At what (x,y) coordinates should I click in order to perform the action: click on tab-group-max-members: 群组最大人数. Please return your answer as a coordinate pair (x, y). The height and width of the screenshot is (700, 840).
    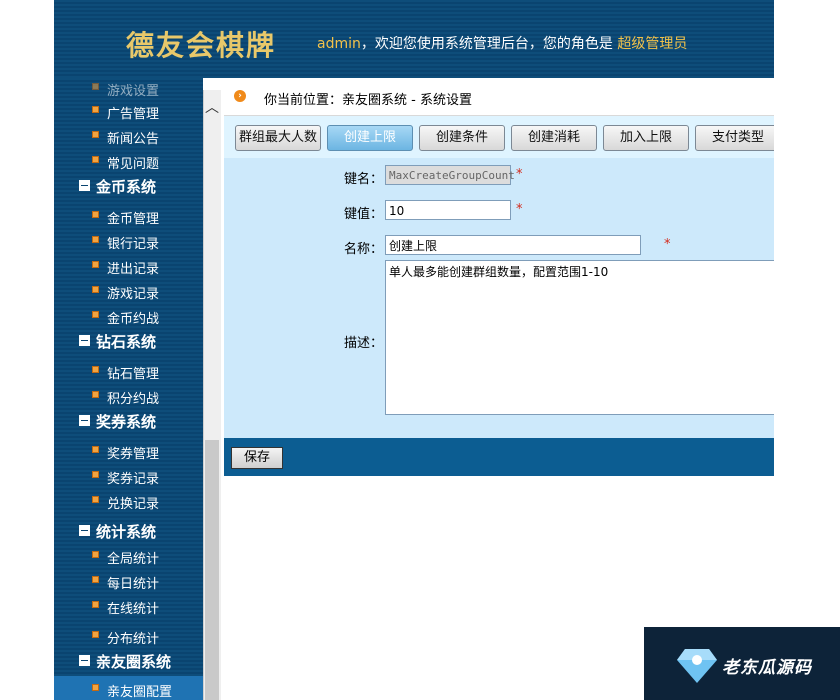
    Looking at the image, I should click on (278, 138).